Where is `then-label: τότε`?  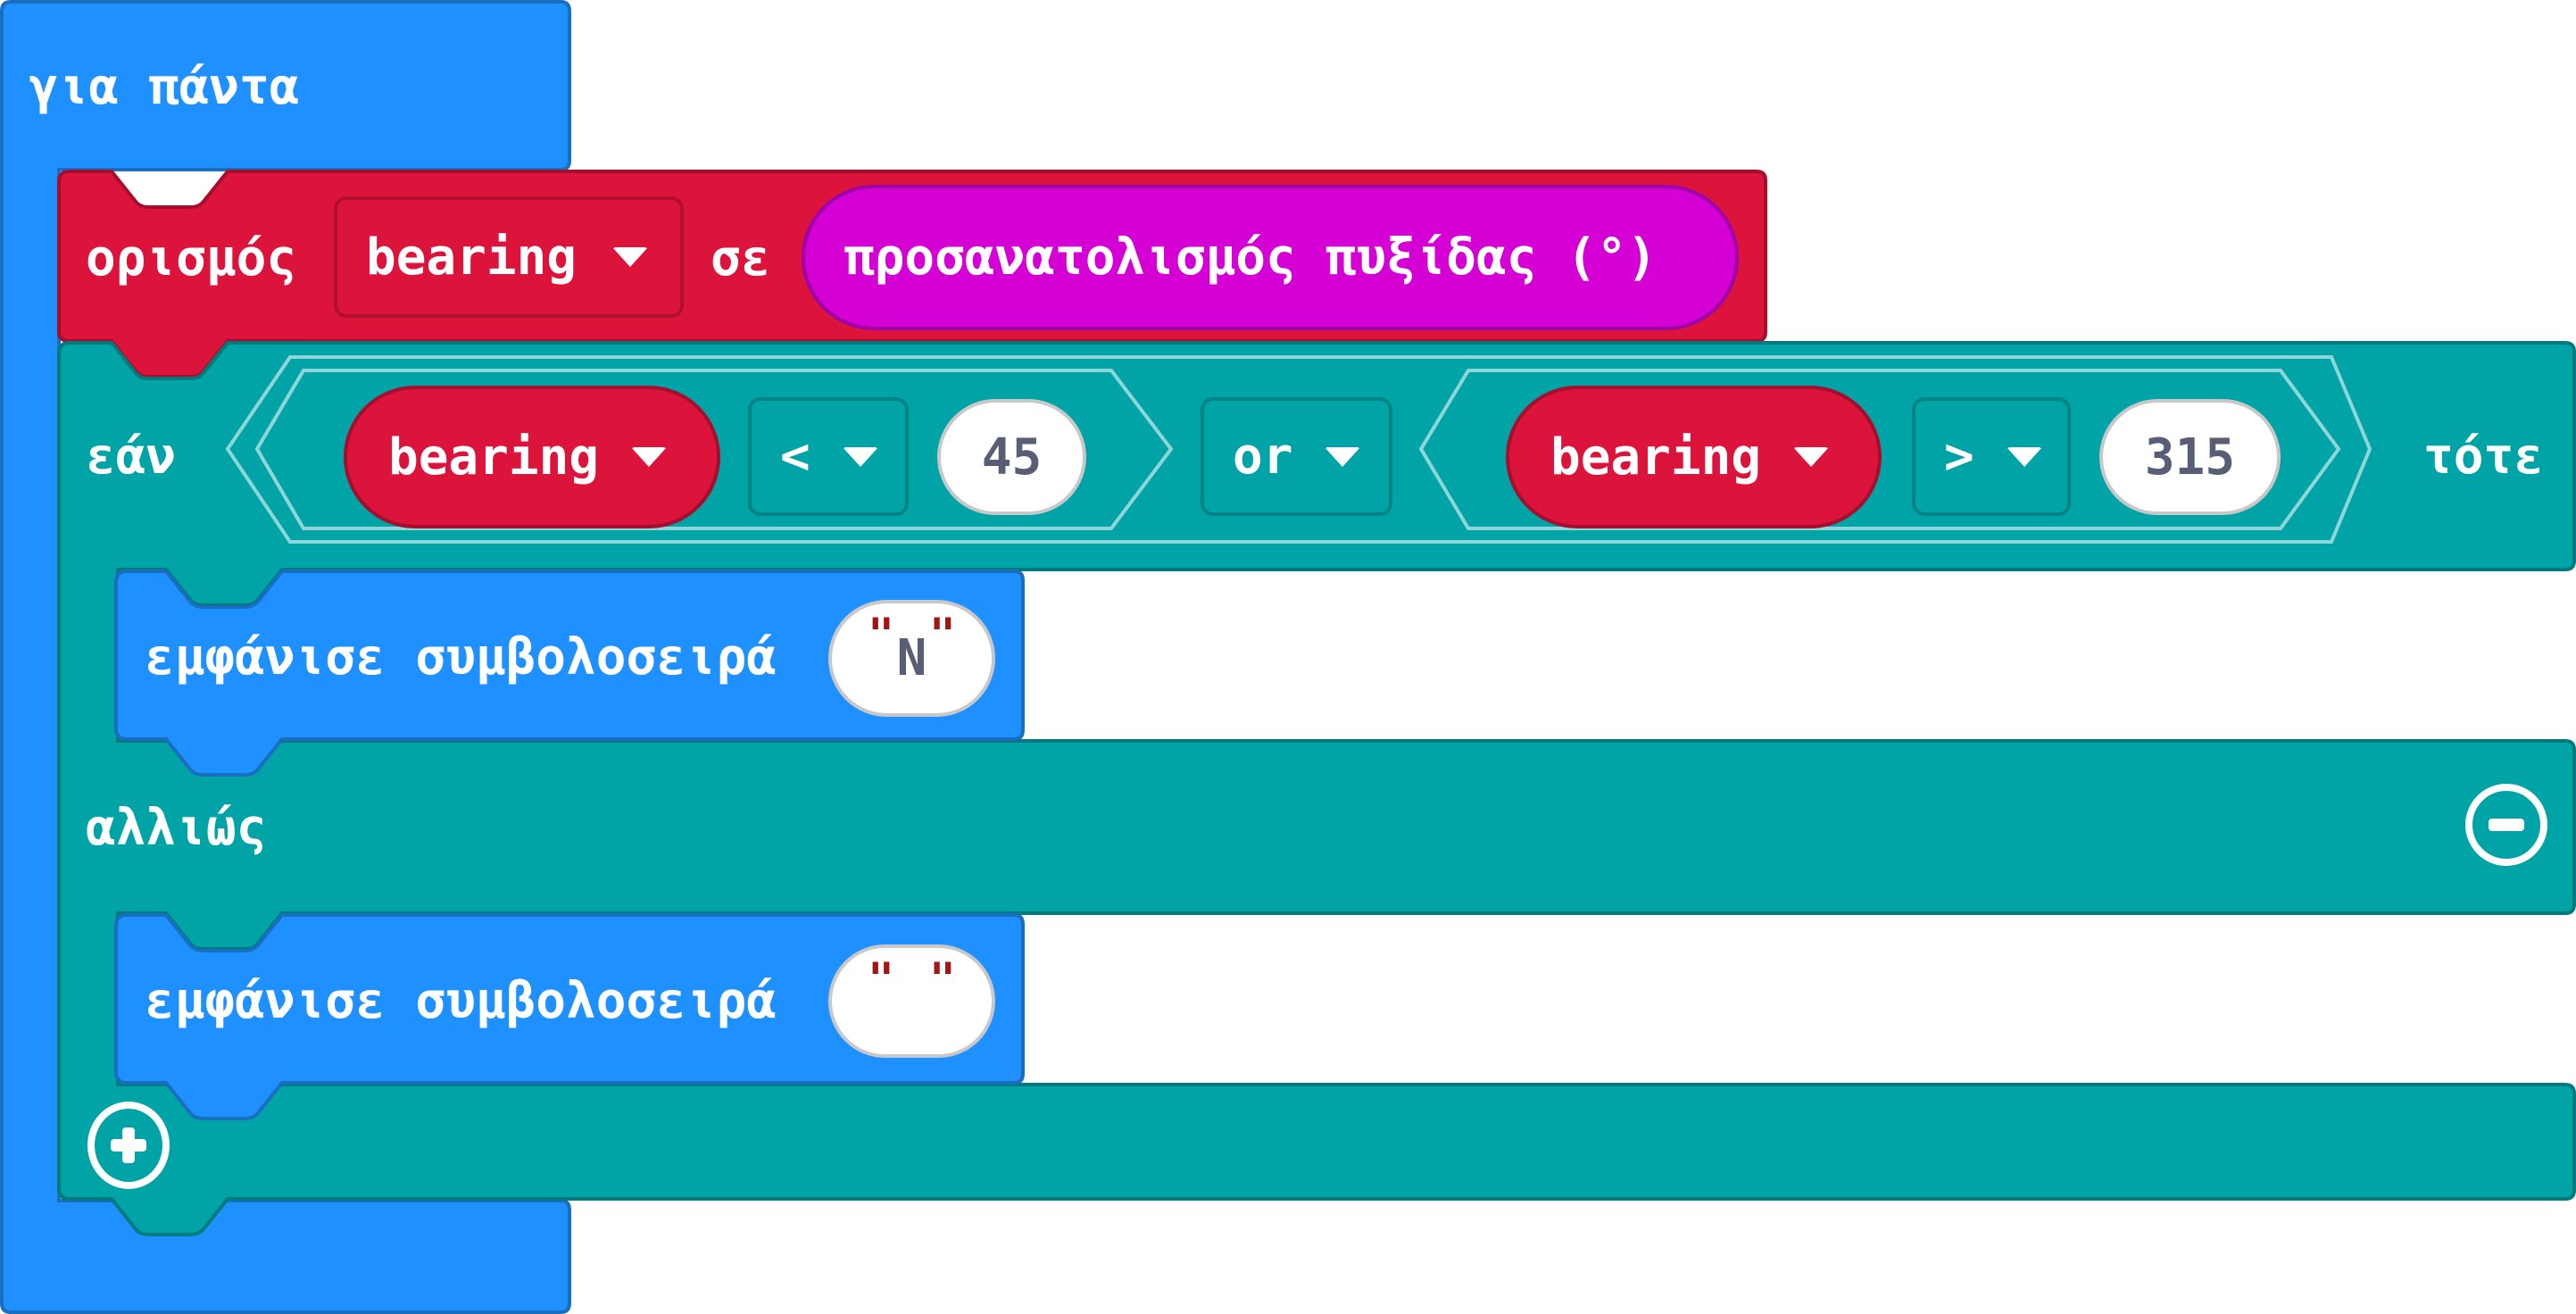 then-label: τότε is located at coordinates (2484, 457).